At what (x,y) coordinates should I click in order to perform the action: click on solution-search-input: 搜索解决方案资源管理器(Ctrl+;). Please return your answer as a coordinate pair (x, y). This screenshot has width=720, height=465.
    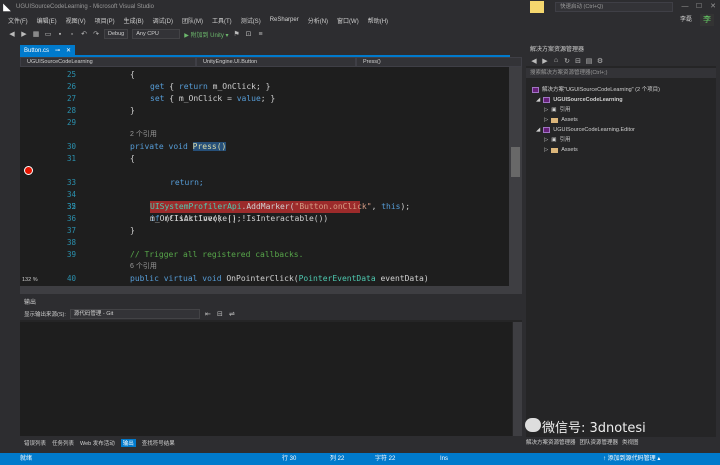
    Looking at the image, I should click on (621, 73).